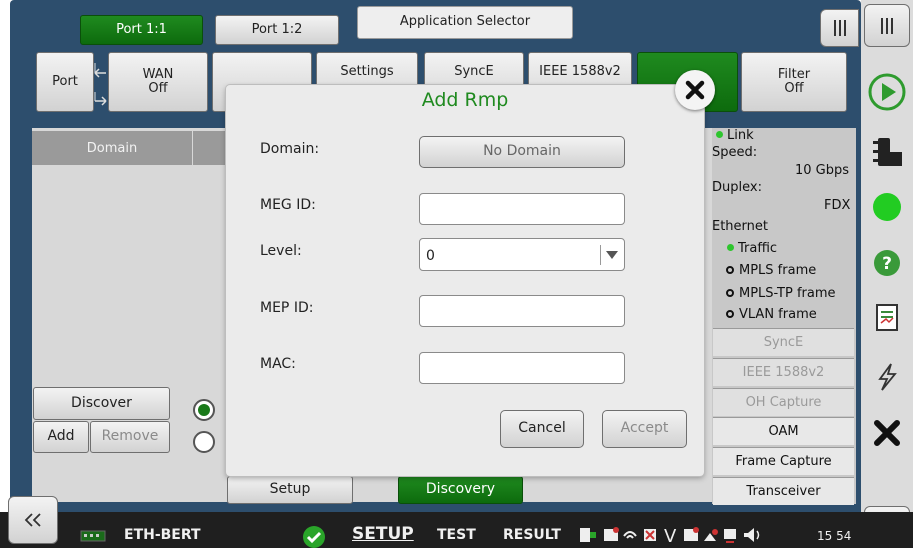  I want to click on domain-value: No Domain, so click(522, 151).